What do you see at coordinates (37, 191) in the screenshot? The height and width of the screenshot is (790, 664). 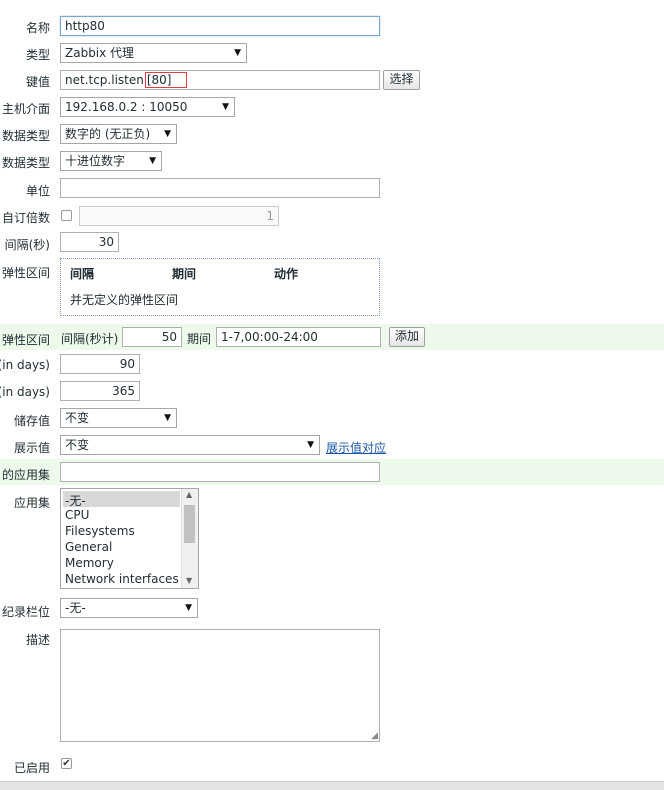 I see `units-label: 单位` at bounding box center [37, 191].